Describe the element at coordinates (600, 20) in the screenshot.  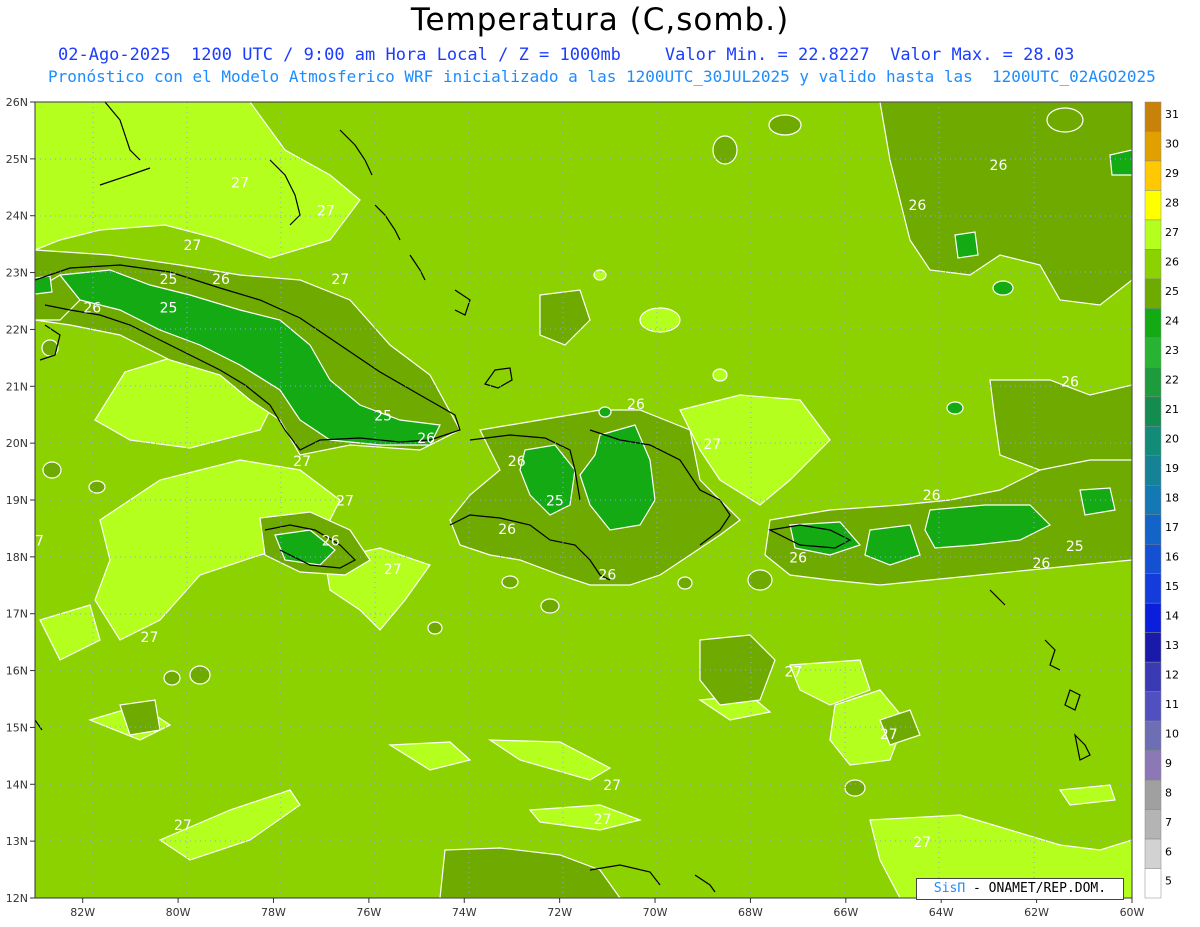
I see `map-title: Temperatura (C,somb.)` at that location.